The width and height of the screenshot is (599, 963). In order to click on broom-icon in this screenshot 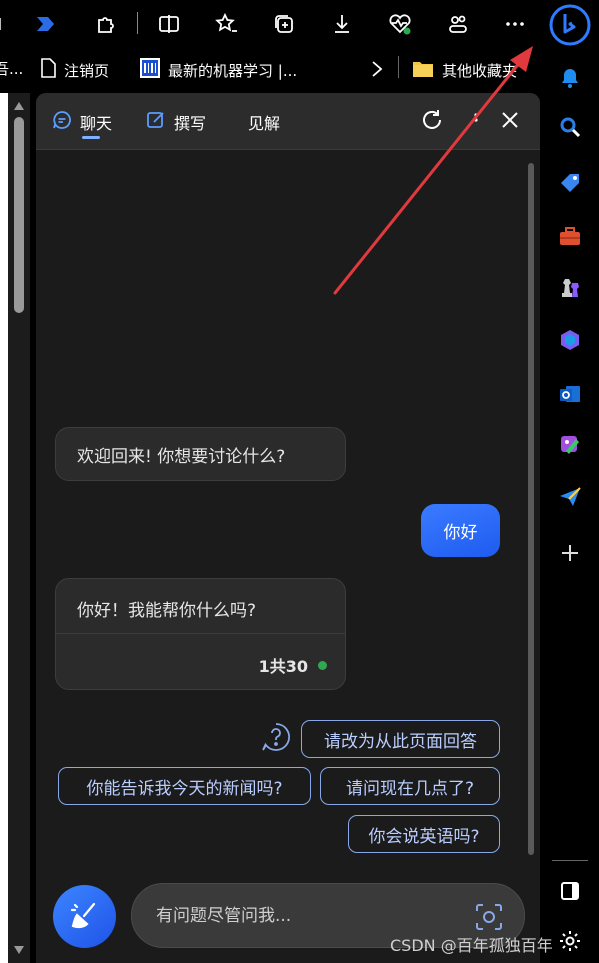, I will do `click(85, 917)`.